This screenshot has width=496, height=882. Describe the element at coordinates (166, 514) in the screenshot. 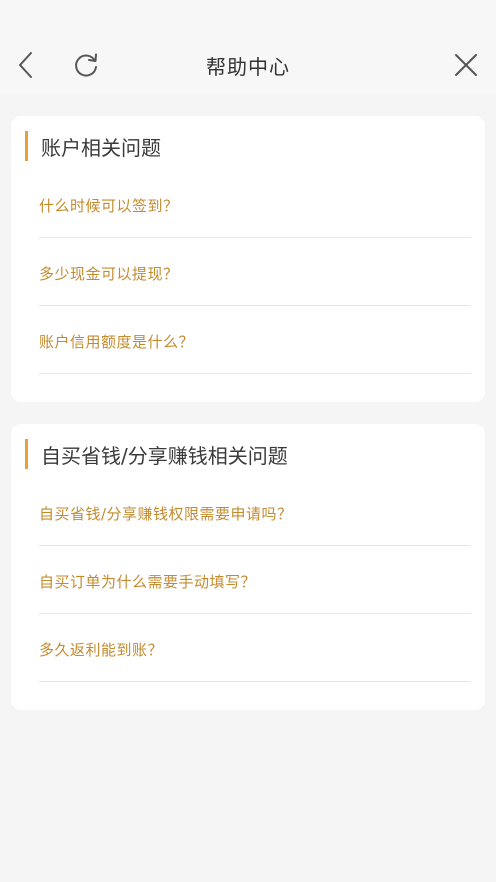

I see `faq-question: 自买省钱/分享赚钱权限需要申请吗？` at that location.